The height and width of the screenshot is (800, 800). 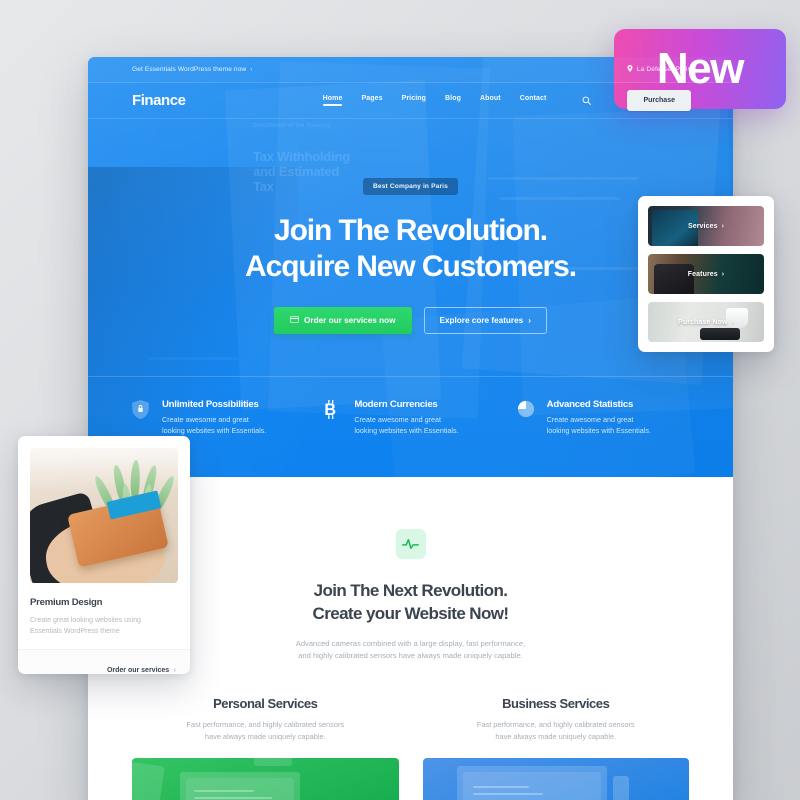 What do you see at coordinates (527, 417) in the screenshot?
I see `pie-chart-icon` at bounding box center [527, 417].